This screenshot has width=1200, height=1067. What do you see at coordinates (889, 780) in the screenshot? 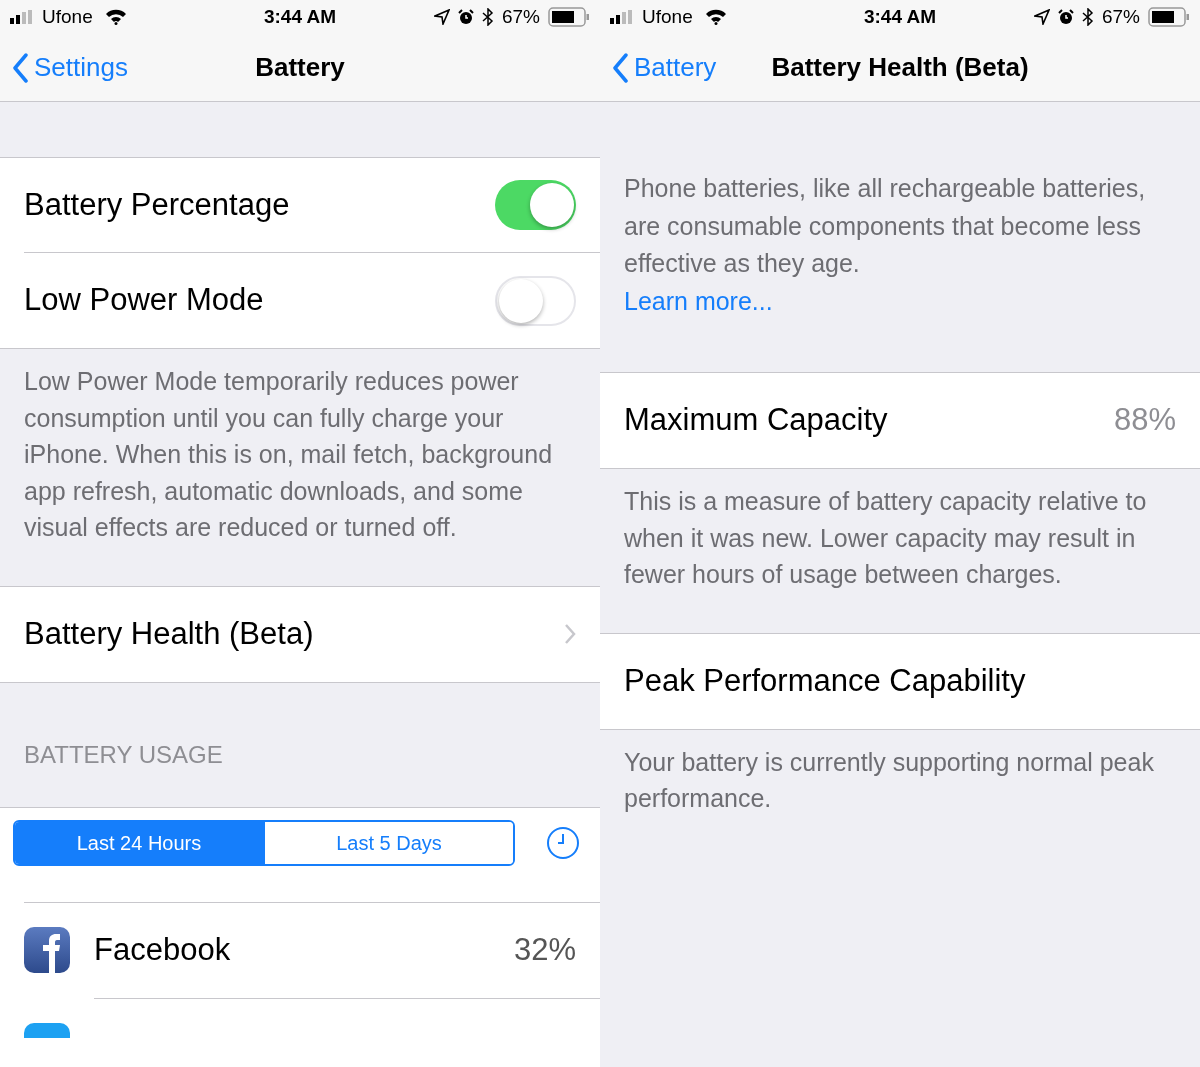
I see `footer-description: Your battery is currently supporting normal peak performance.` at bounding box center [889, 780].